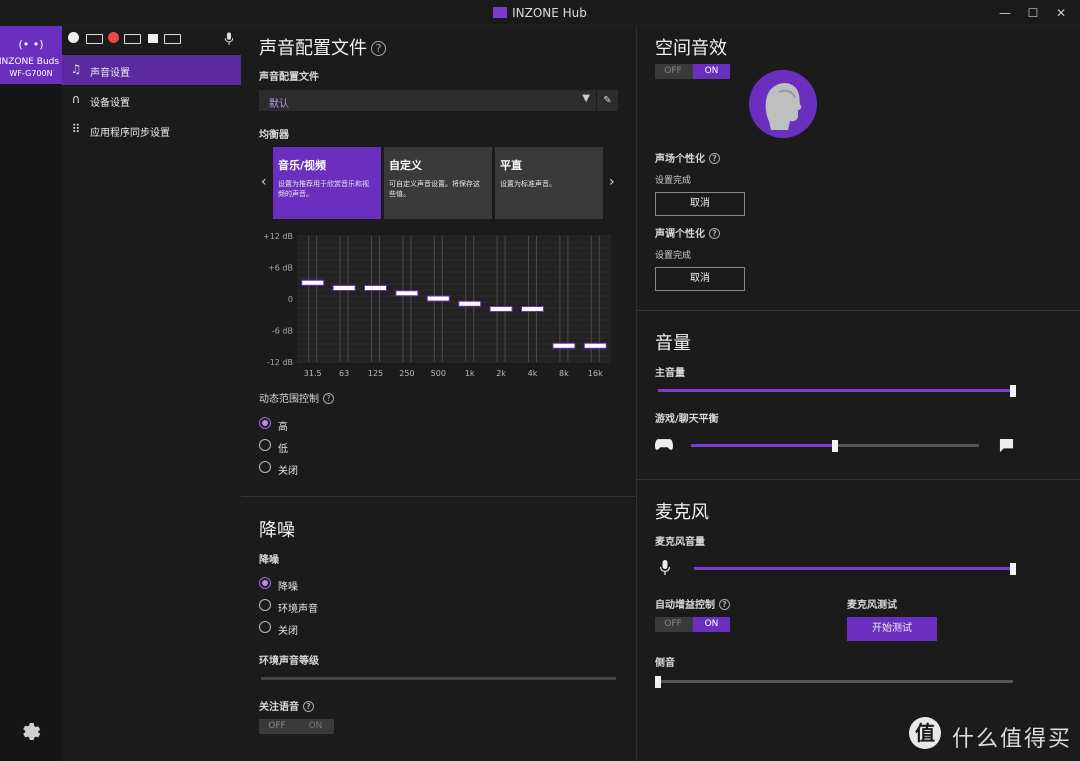 The width and height of the screenshot is (1080, 761). I want to click on drc-radio-off, so click(265, 467).